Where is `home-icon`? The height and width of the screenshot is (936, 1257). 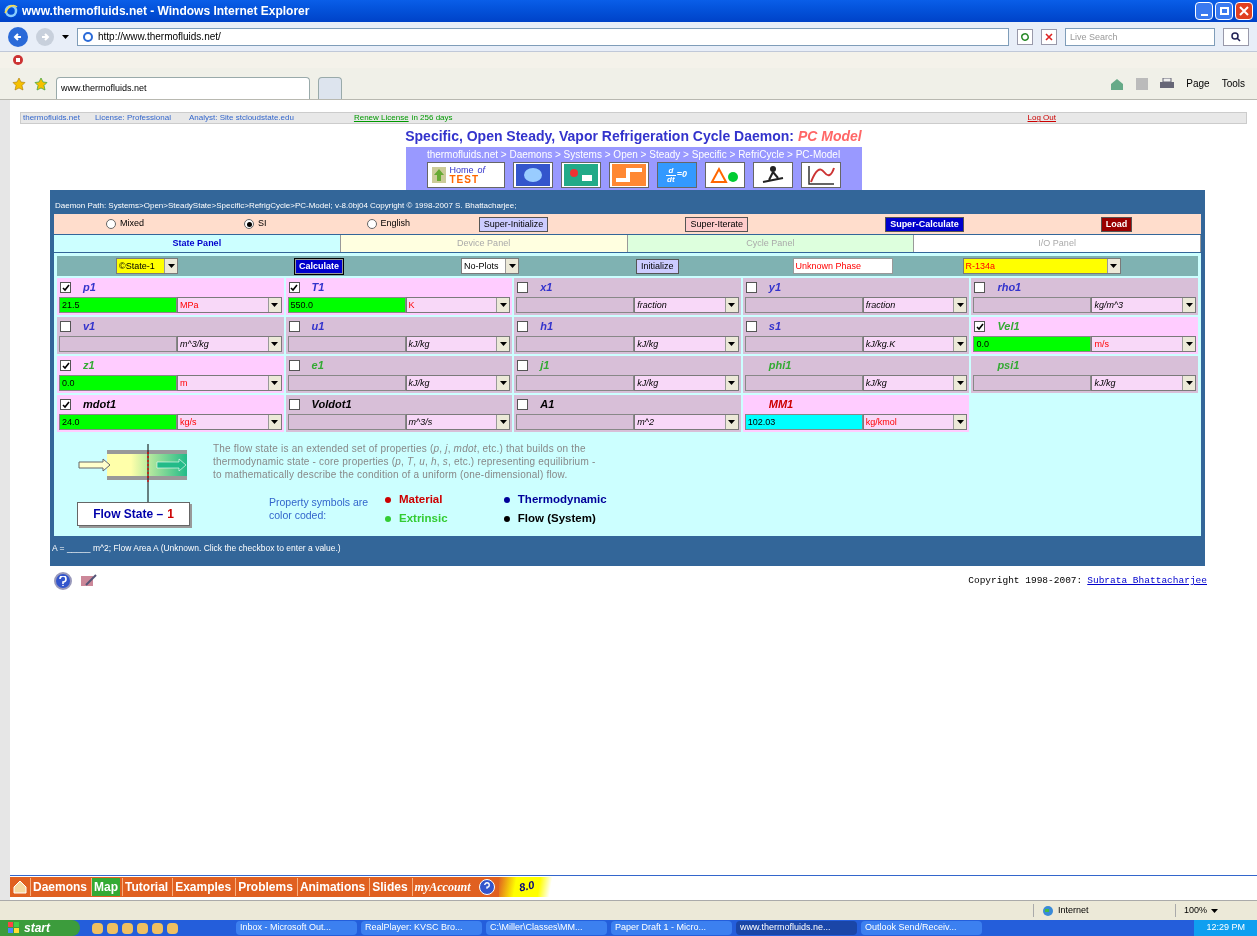 home-icon is located at coordinates (20, 886).